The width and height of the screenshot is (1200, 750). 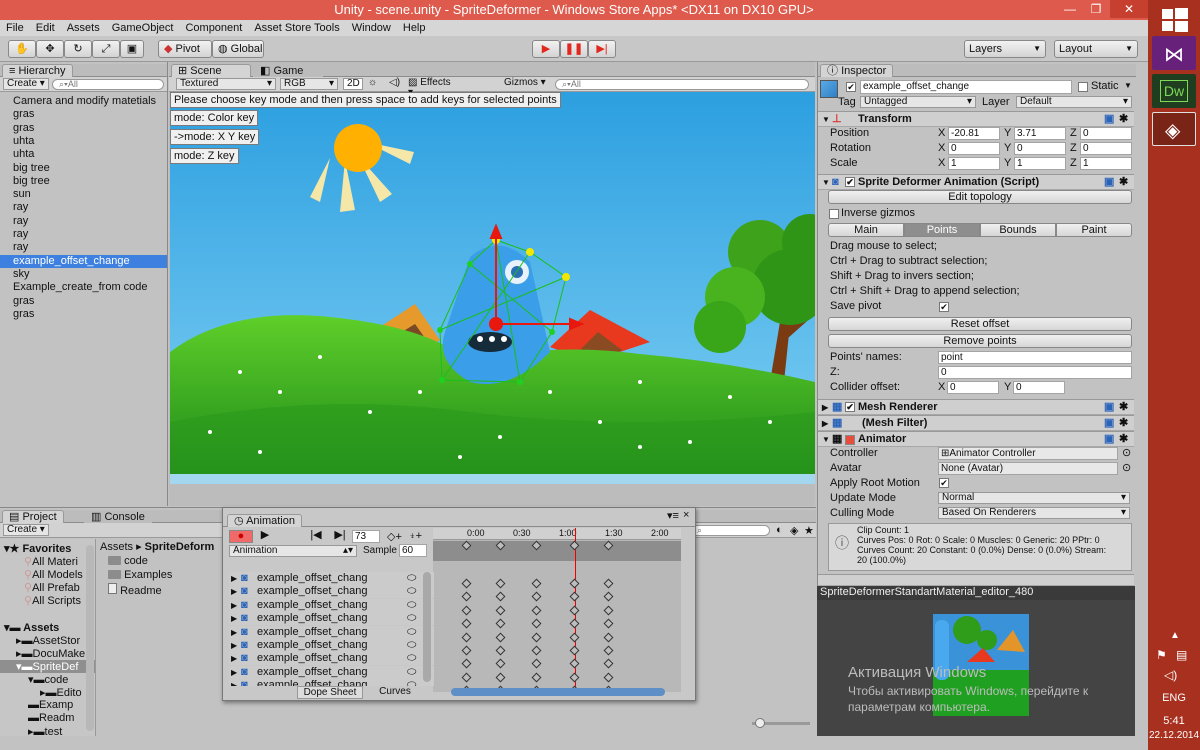 I want to click on curve-list-scrollbar, so click(x=427, y=627).